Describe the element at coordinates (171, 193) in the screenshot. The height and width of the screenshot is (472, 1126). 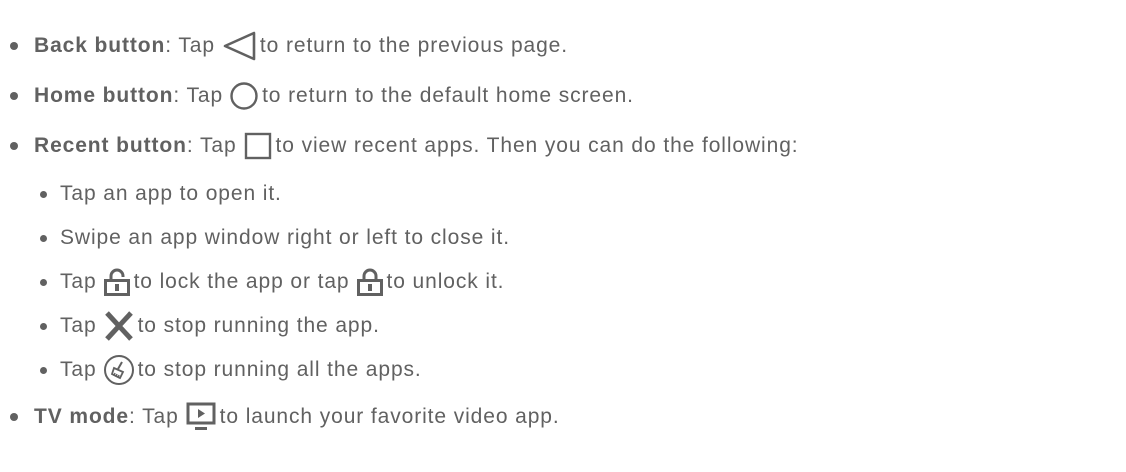
I see `subitem-text: Tap an app to open it.` at that location.